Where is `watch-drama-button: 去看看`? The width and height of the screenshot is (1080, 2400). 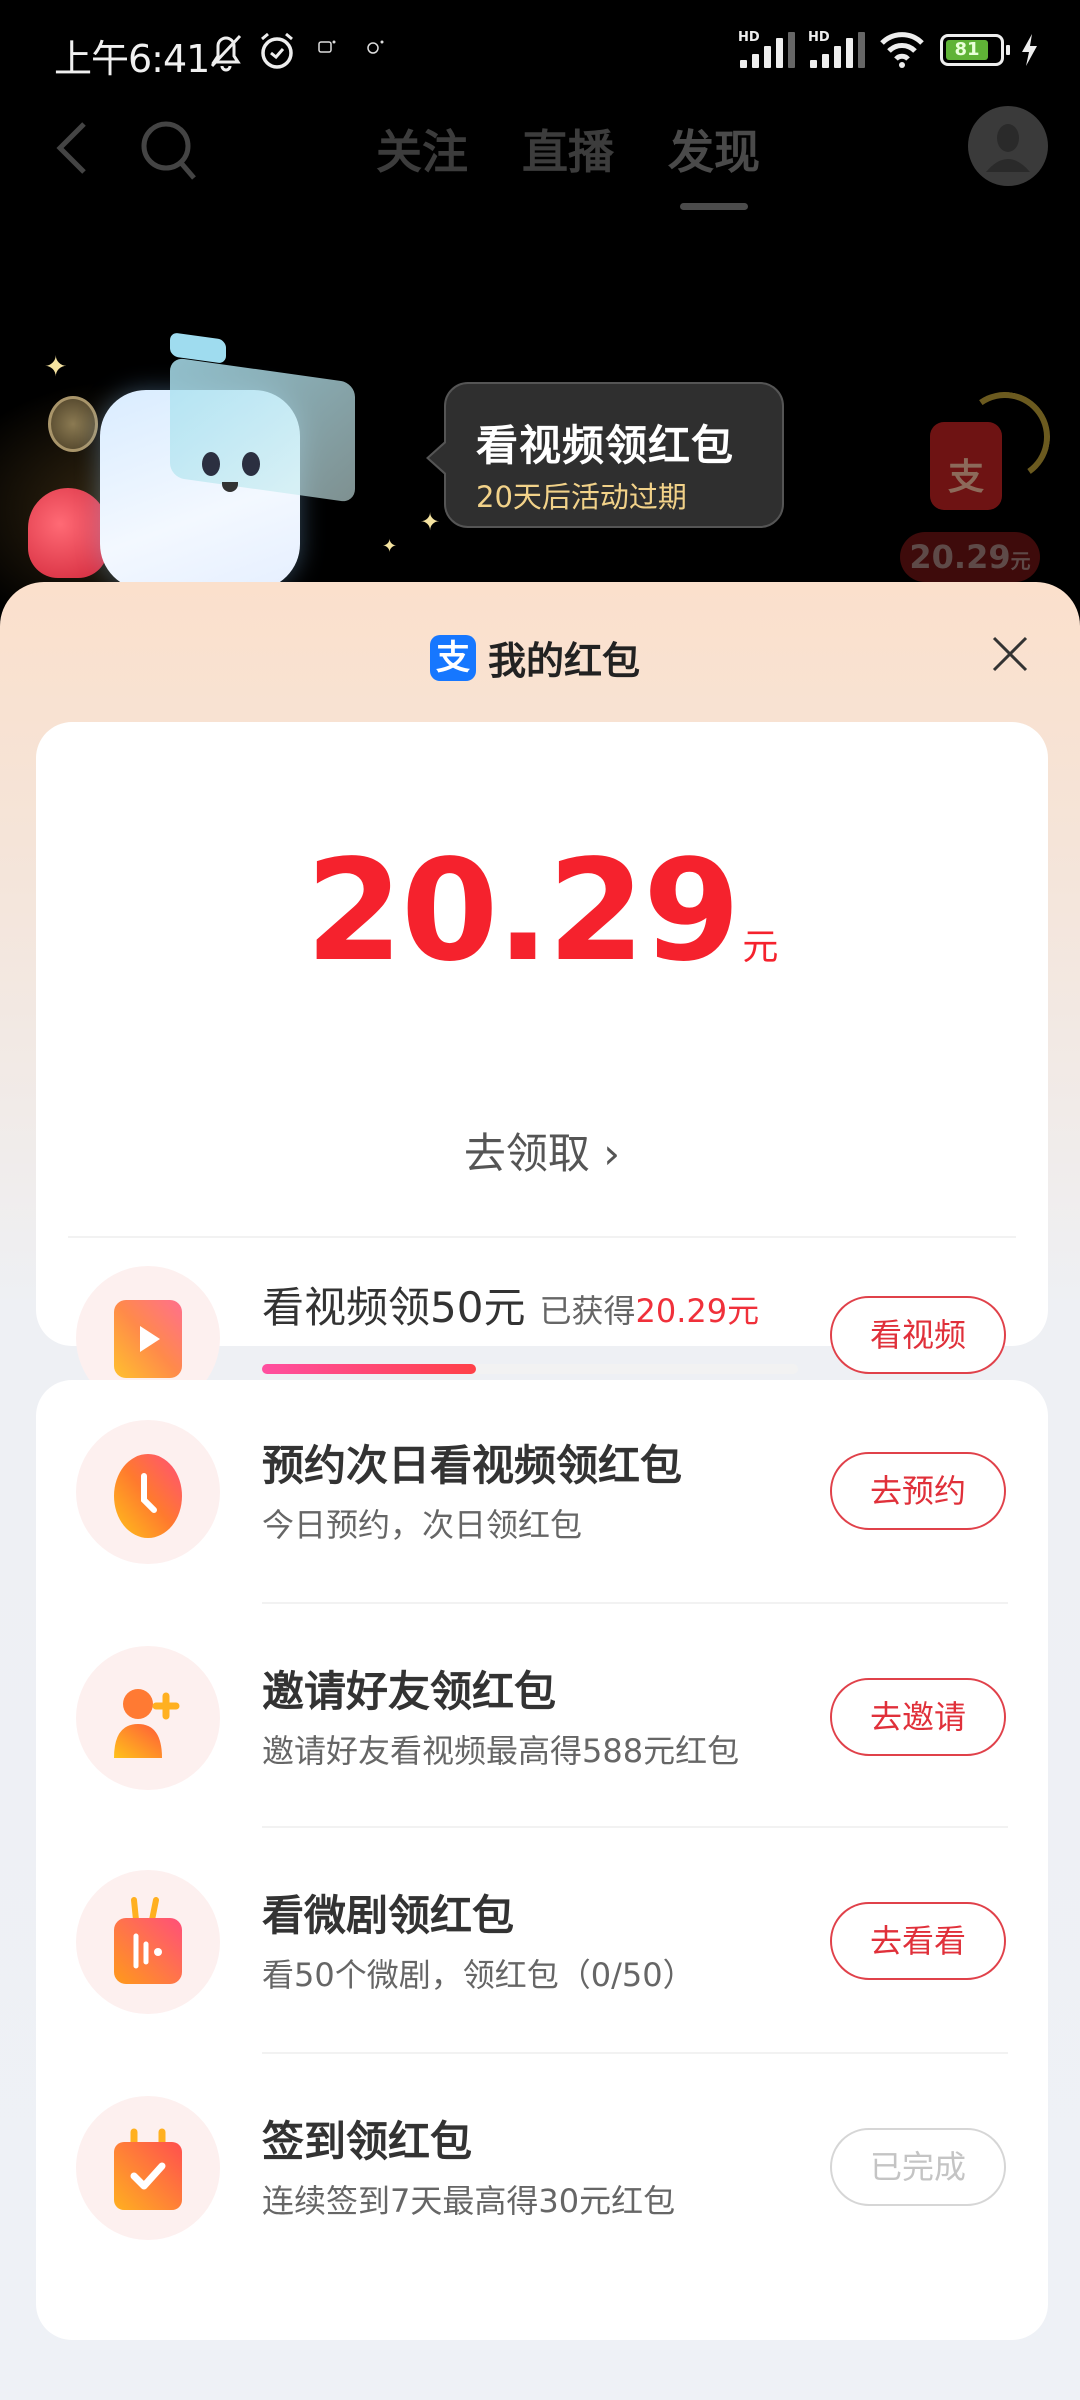 watch-drama-button: 去看看 is located at coordinates (918, 1941).